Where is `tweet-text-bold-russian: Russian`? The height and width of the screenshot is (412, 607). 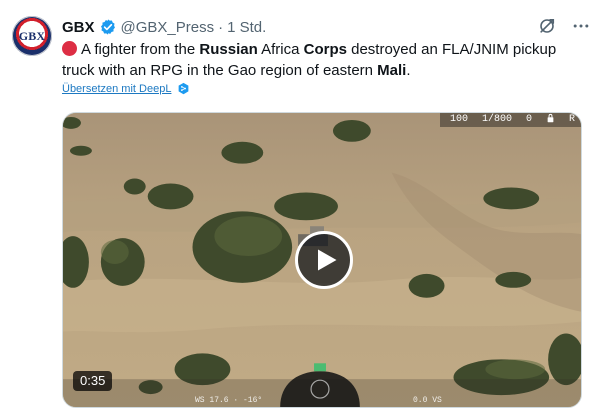
tweet-text-bold-russian: Russian is located at coordinates (228, 49).